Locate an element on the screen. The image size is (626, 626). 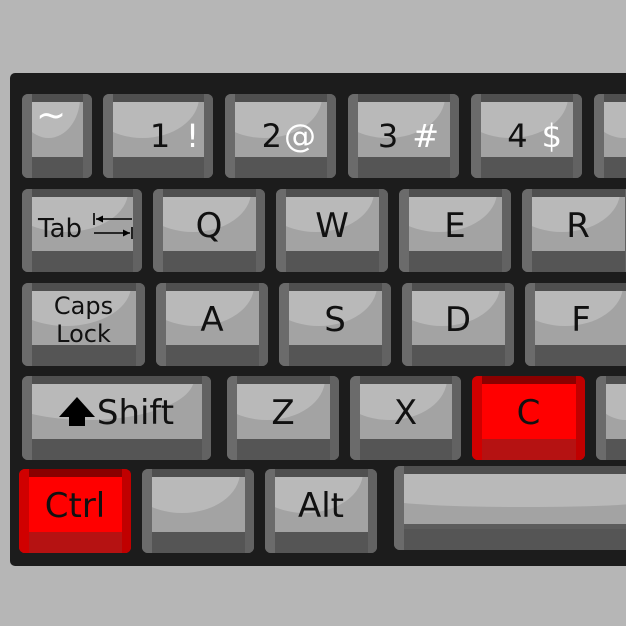
key-3-primary: 3 is located at coordinates (388, 136).